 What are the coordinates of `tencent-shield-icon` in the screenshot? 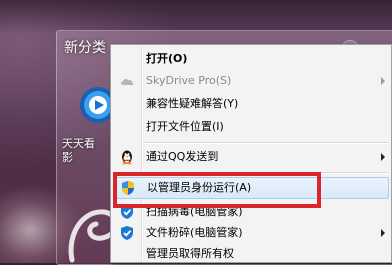 It's located at (127, 233).